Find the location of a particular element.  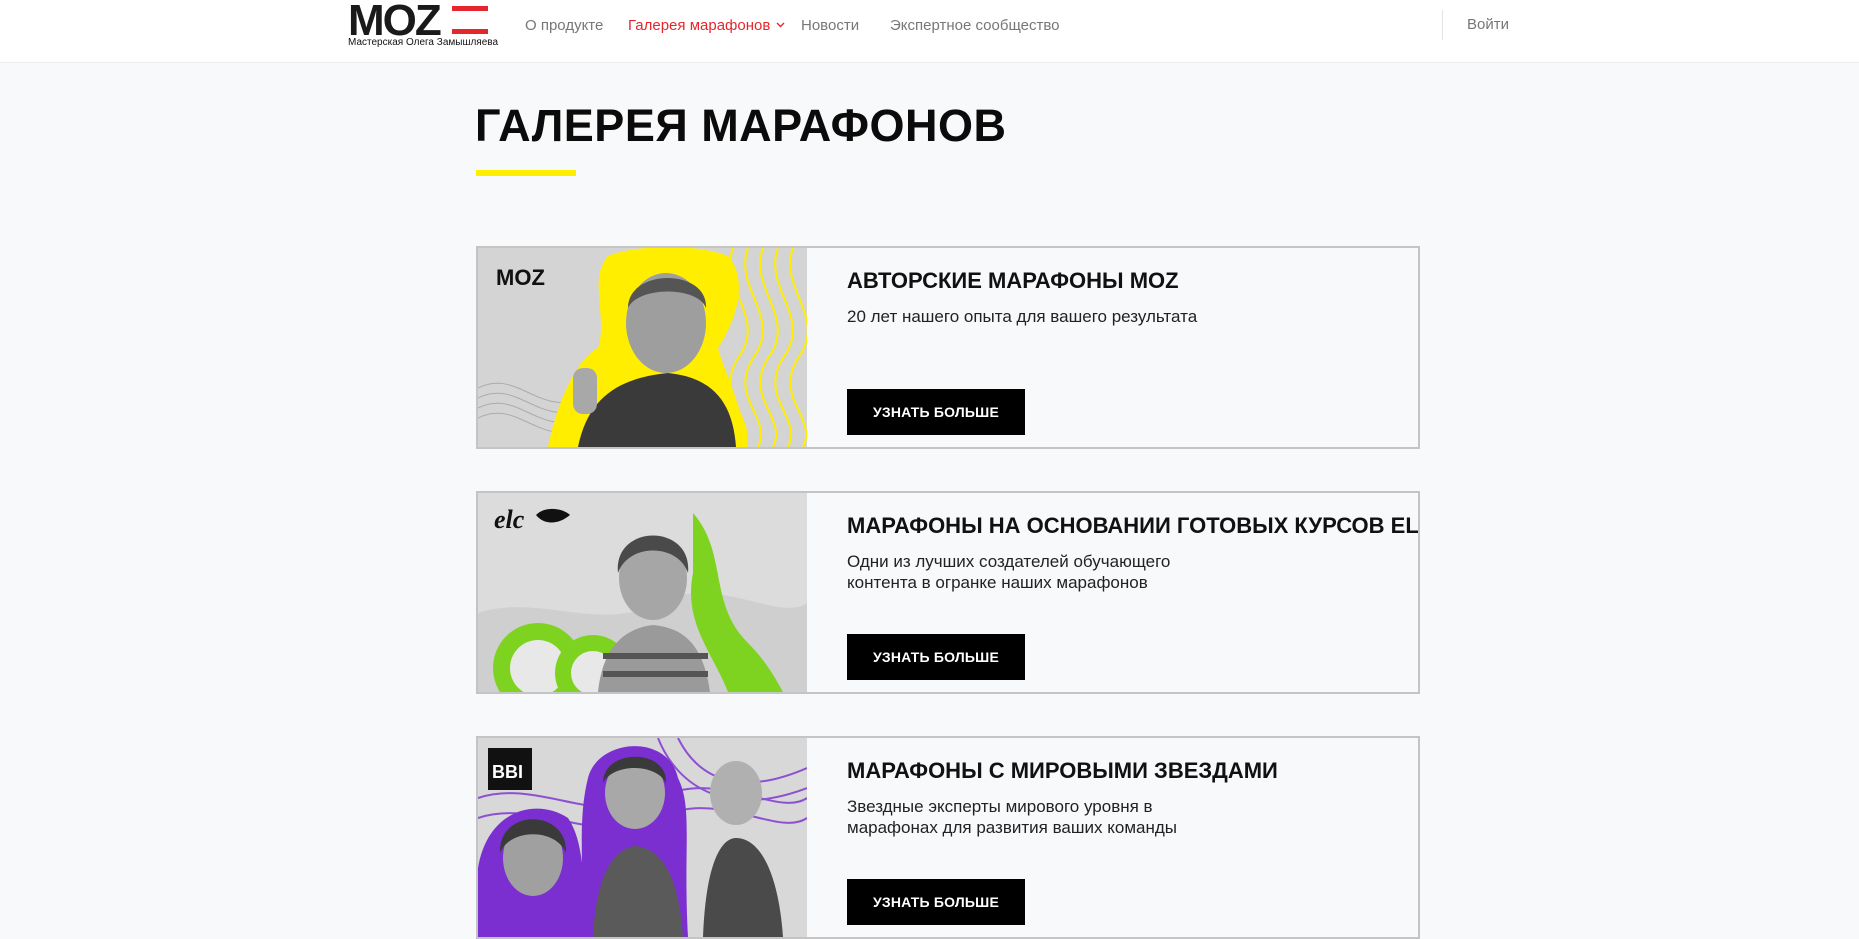

page-title: ГАЛЕРЕЯ МАРАФОНОВ is located at coordinates (741, 125).